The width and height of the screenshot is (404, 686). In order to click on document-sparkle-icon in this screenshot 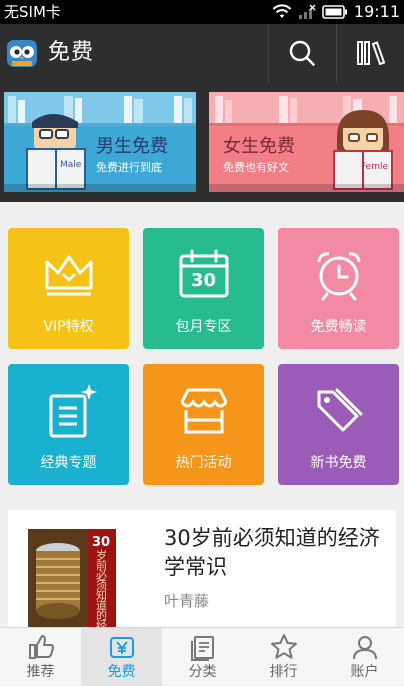, I will do `click(73, 411)`.